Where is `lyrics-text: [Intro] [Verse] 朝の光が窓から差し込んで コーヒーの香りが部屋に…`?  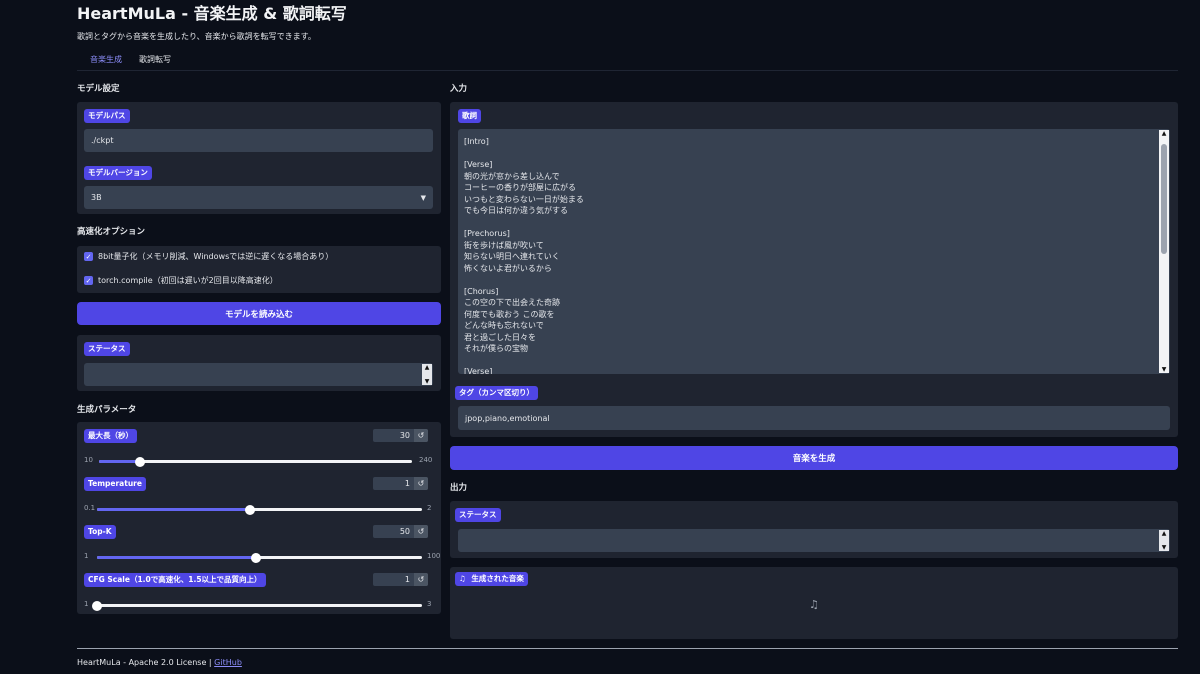 lyrics-text: [Intro] [Verse] 朝の光が窓から差し込んで コーヒーの香りが部屋に… is located at coordinates (524, 255).